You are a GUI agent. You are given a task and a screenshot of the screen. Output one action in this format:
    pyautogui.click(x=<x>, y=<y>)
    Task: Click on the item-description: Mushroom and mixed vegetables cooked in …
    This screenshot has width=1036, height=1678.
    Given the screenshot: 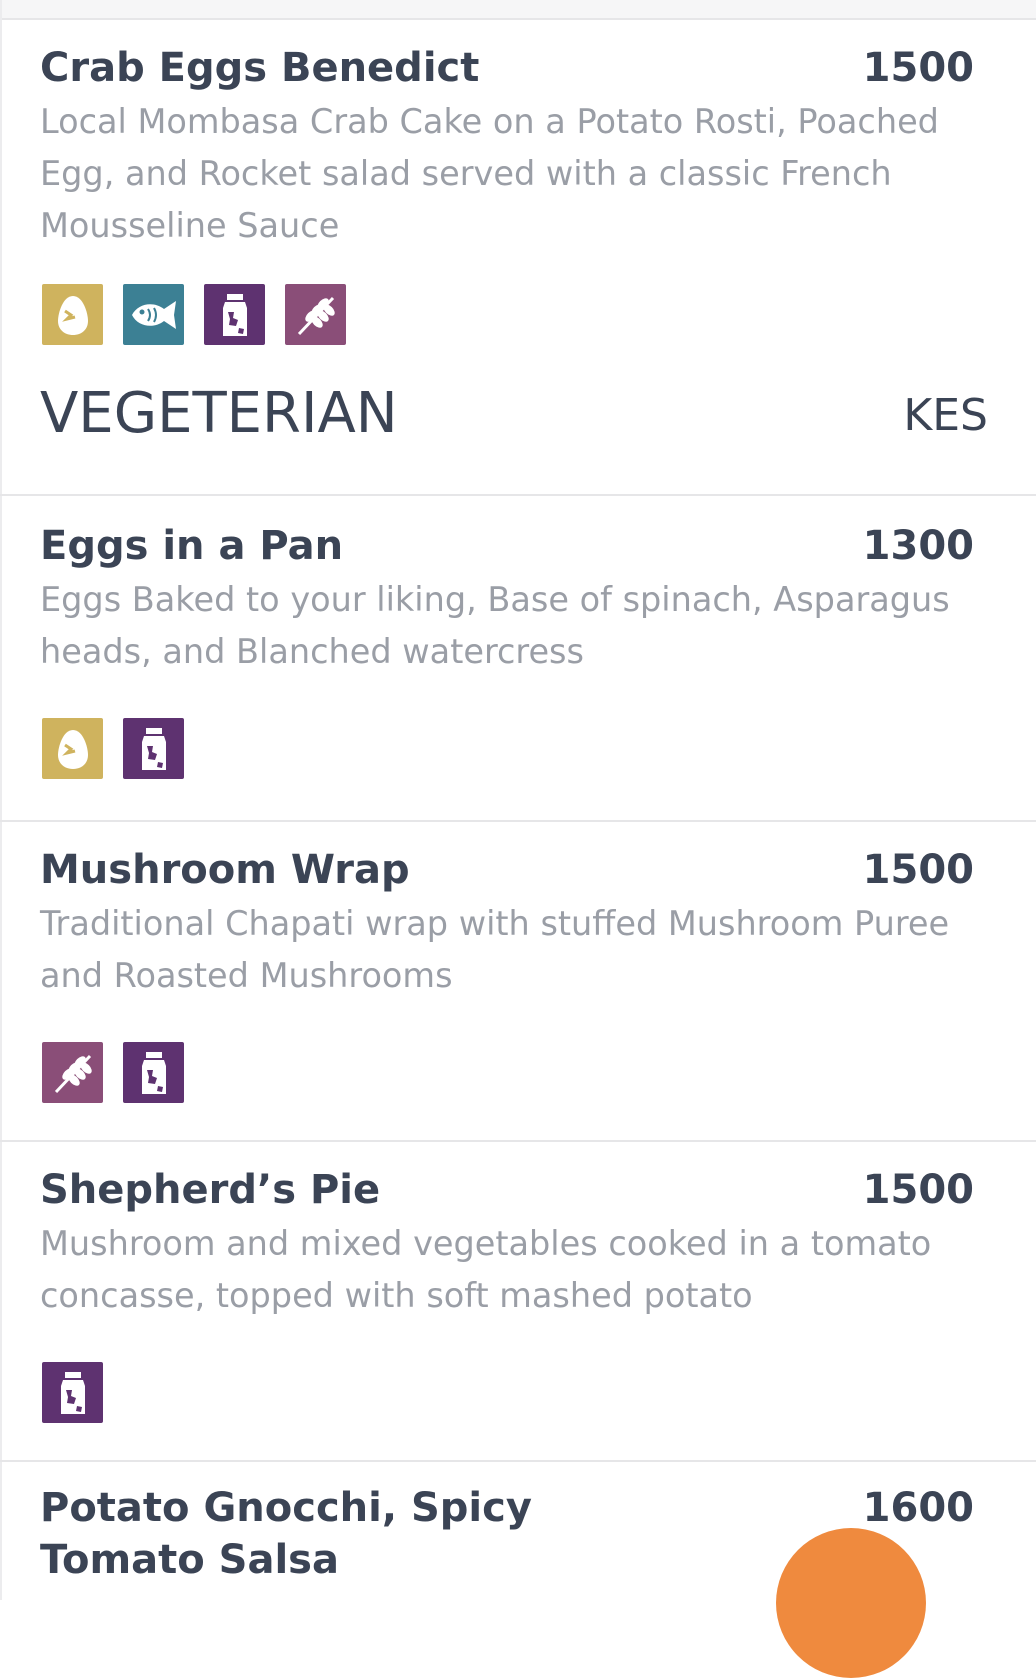 What is the action you would take?
    pyautogui.click(x=486, y=1269)
    